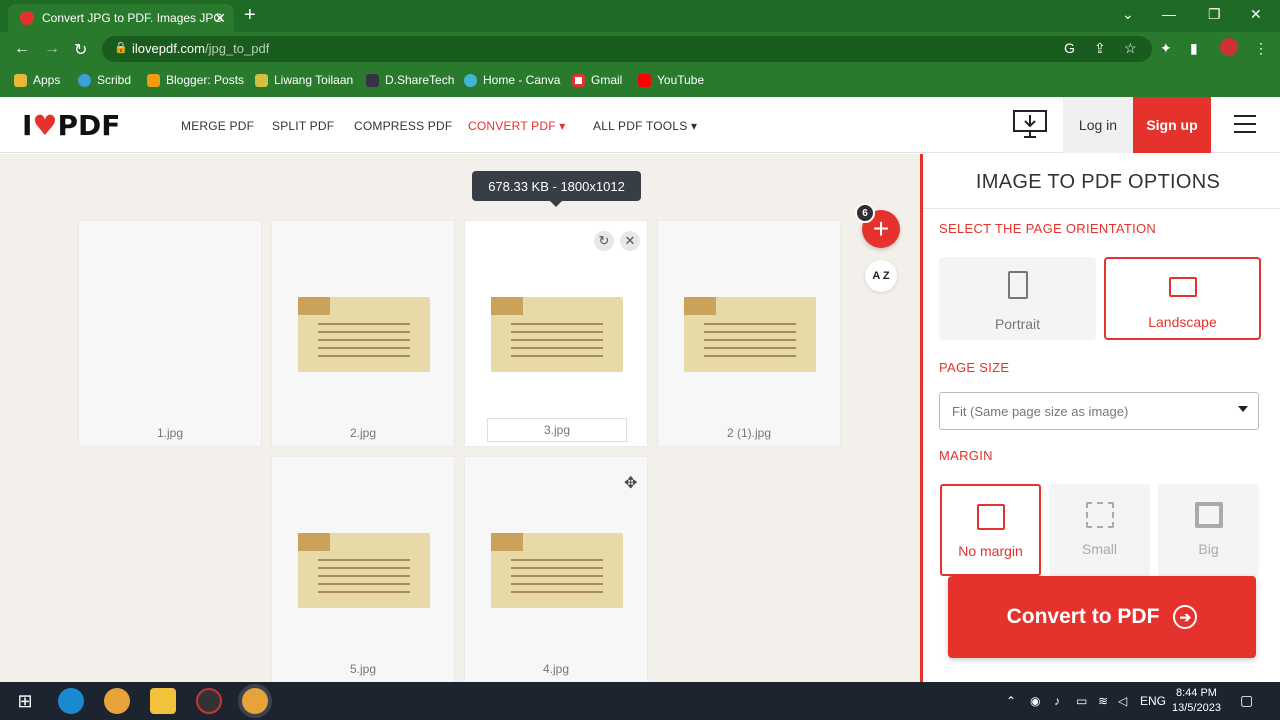  Describe the element at coordinates (22, 49) in the screenshot. I see `back-icon: ←` at that location.